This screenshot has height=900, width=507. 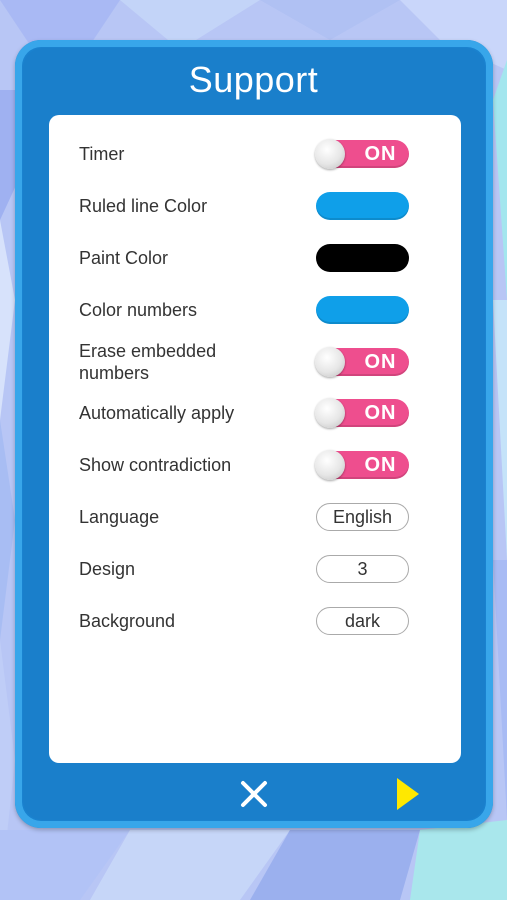 I want to click on close-button, so click(x=254, y=794).